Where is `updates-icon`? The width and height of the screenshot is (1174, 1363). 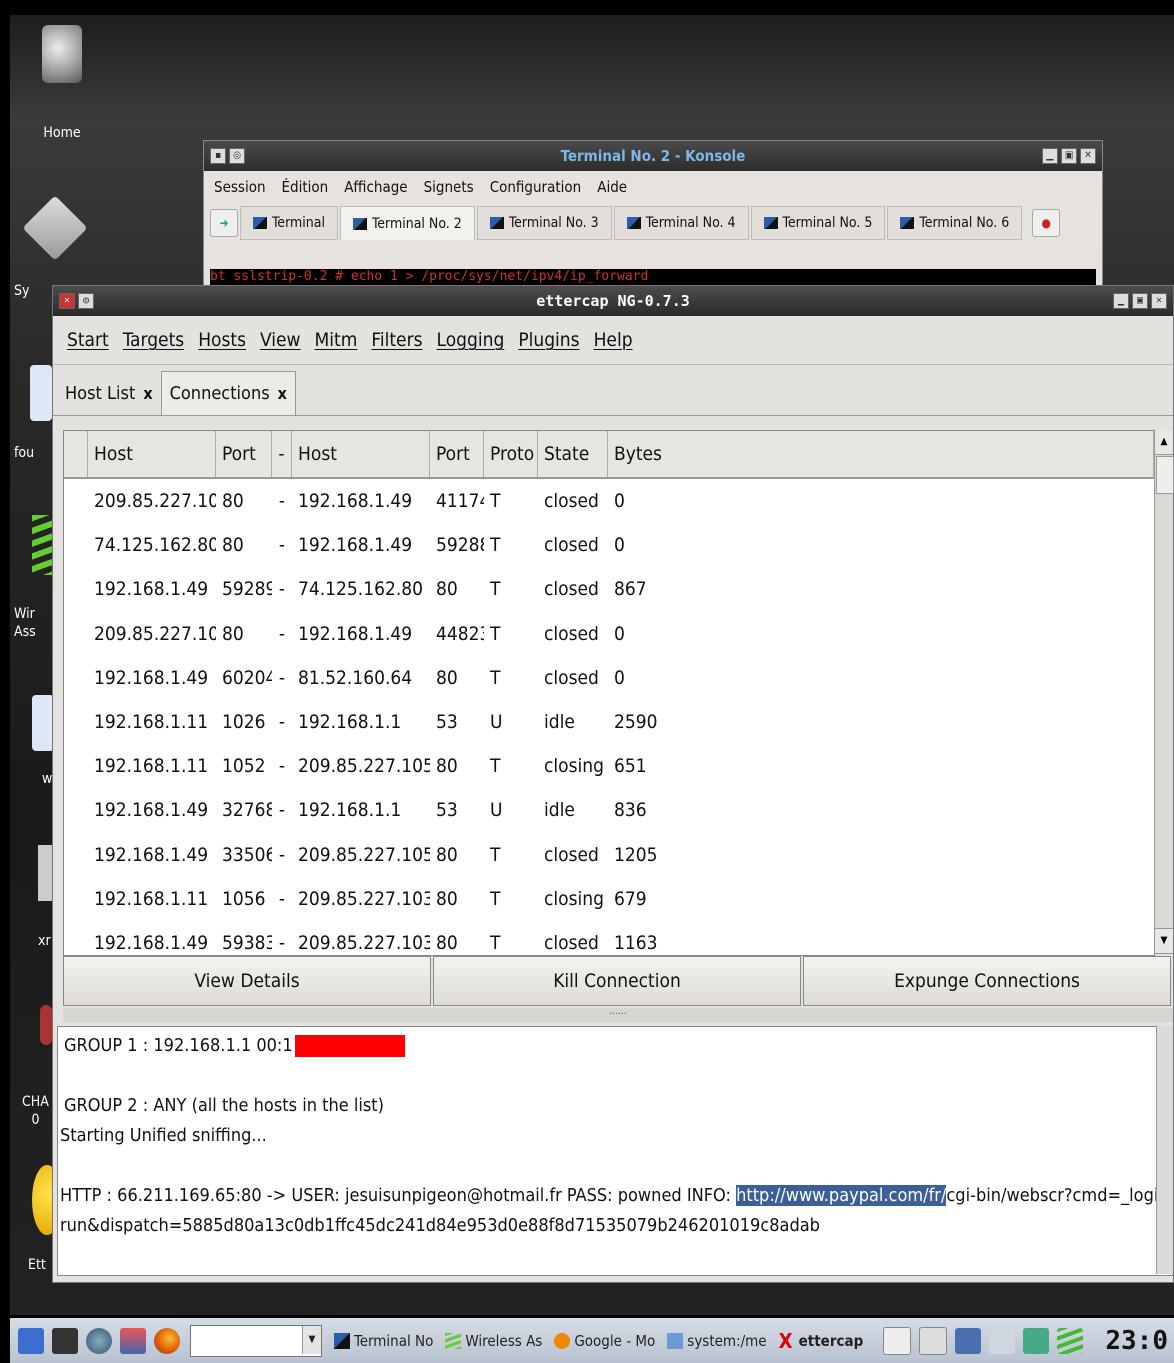
updates-icon is located at coordinates (1036, 1340).